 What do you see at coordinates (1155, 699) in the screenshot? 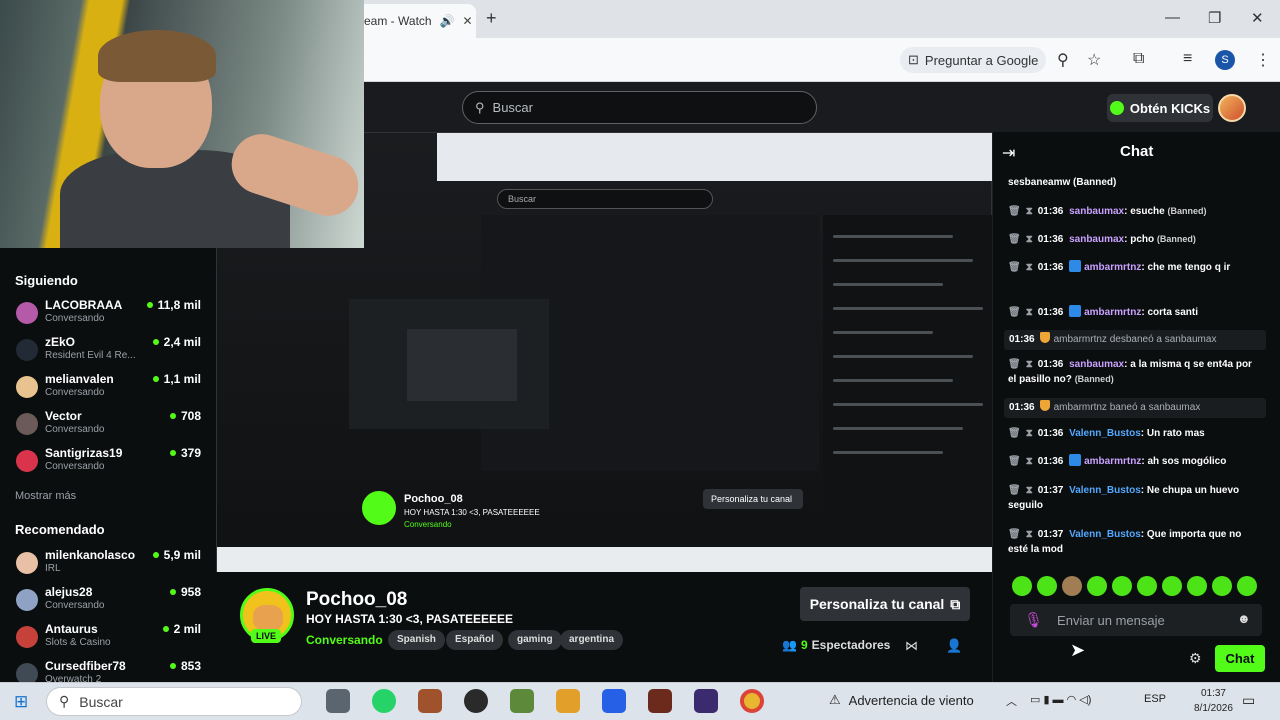
I see `language-indicator: ESP` at bounding box center [1155, 699].